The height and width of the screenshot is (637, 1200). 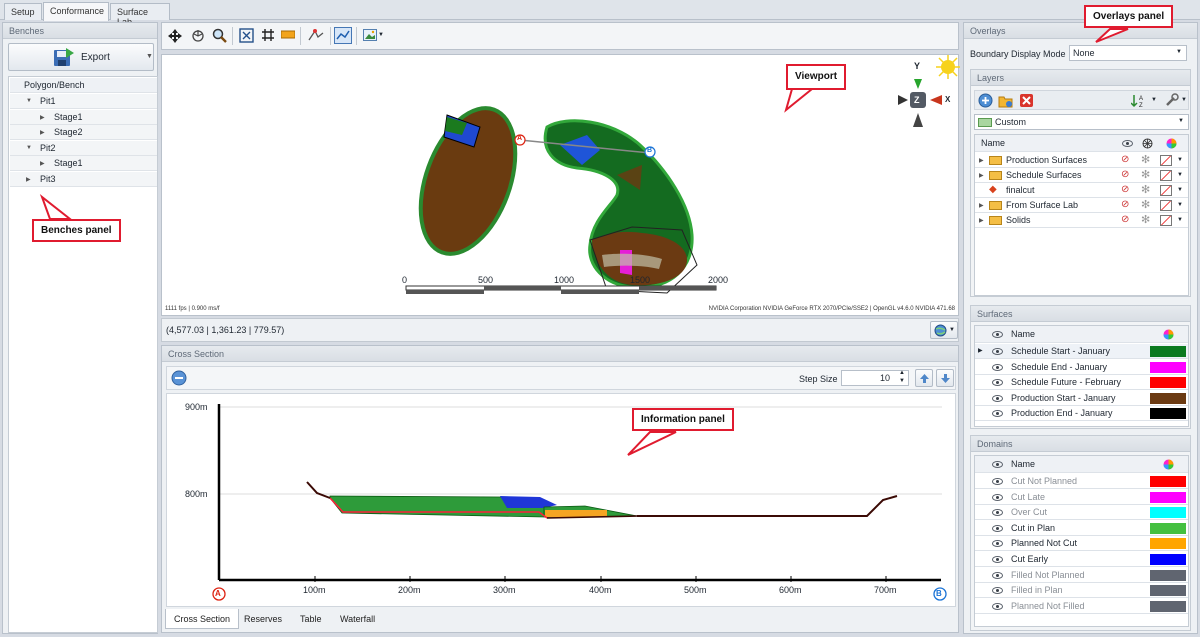 What do you see at coordinates (902, 381) in the screenshot?
I see `spin-down-icon: ▼` at bounding box center [902, 381].